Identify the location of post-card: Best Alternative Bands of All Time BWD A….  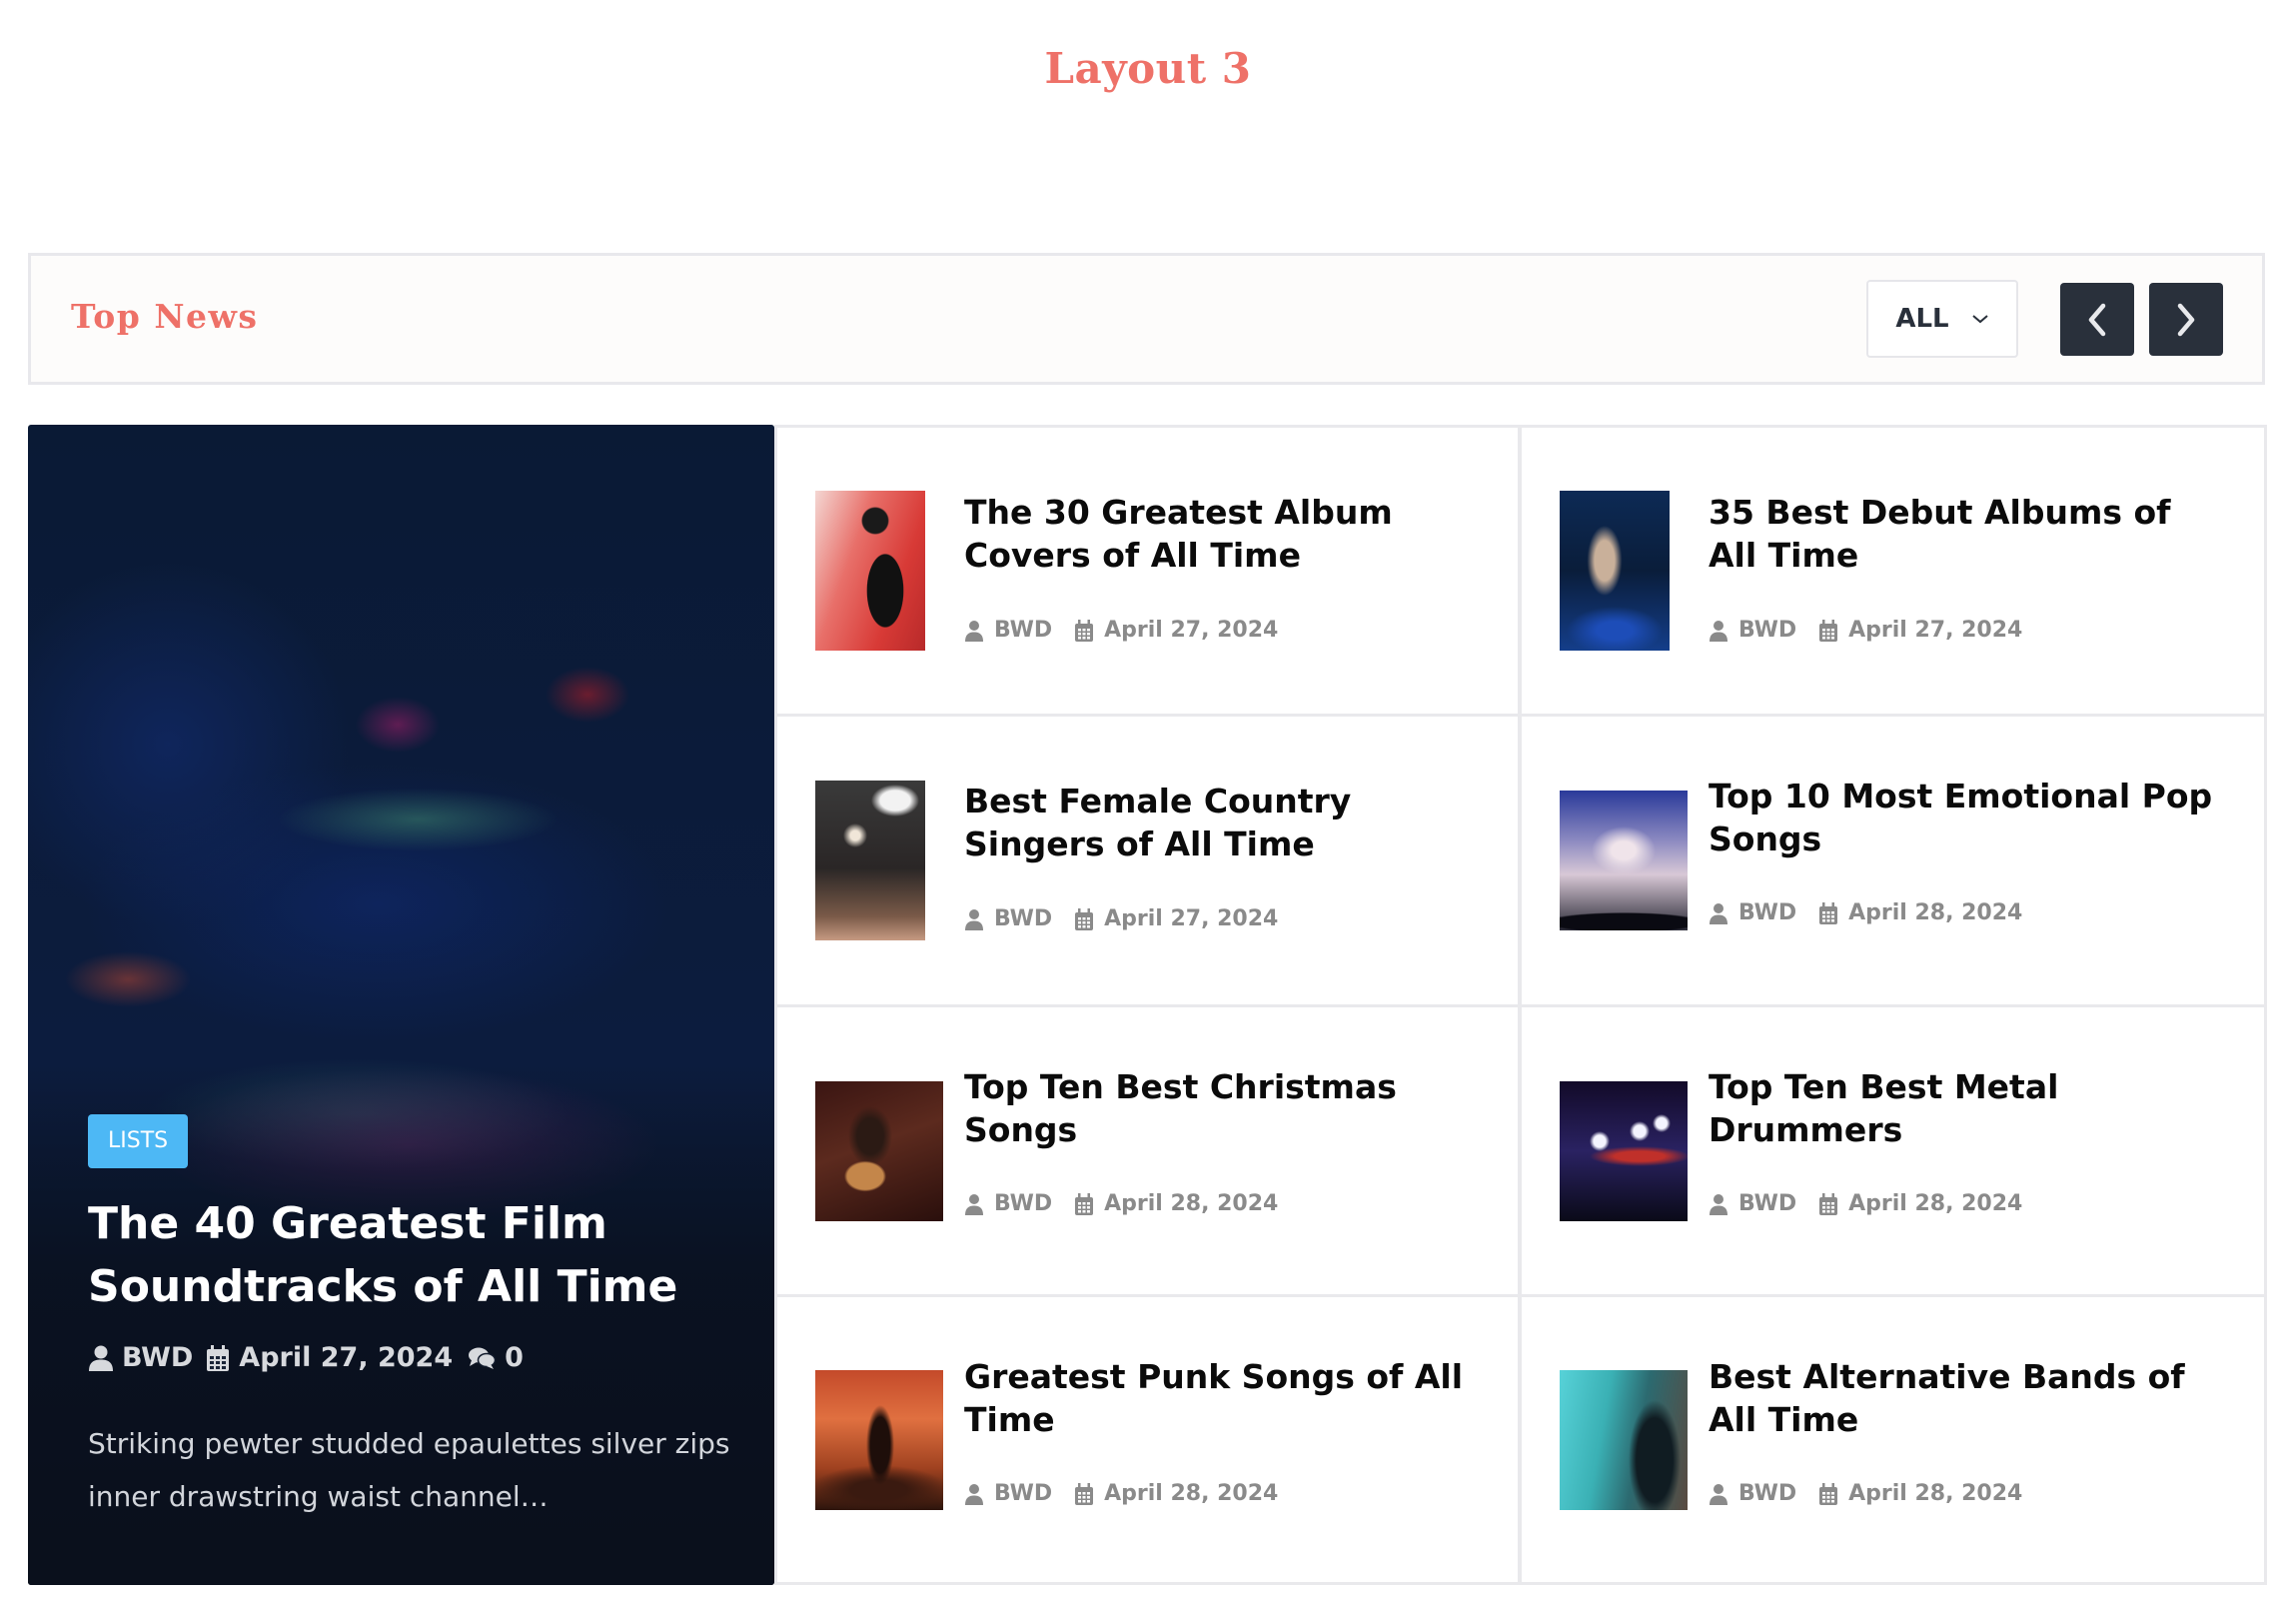
(1893, 1439).